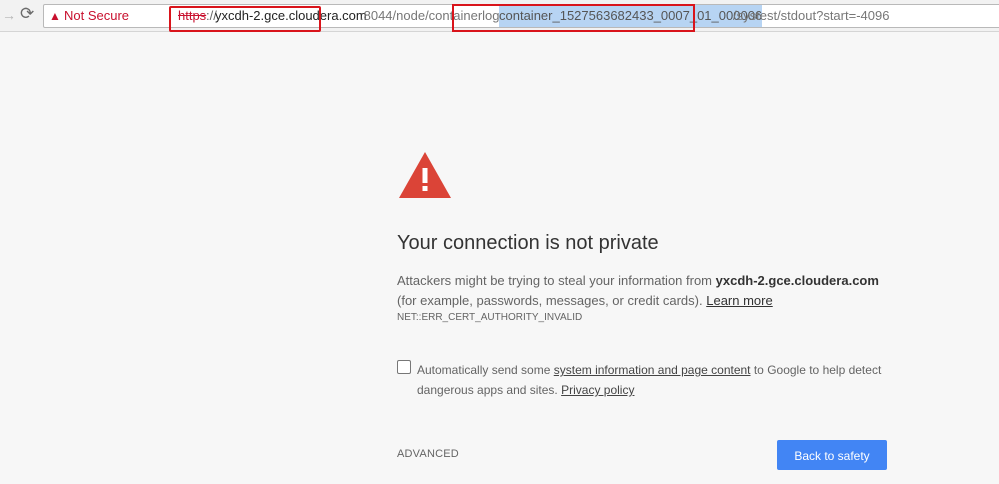  Describe the element at coordinates (797, 280) in the screenshot. I see `message-host: yxcdh-2.gce.cloudera.com` at that location.